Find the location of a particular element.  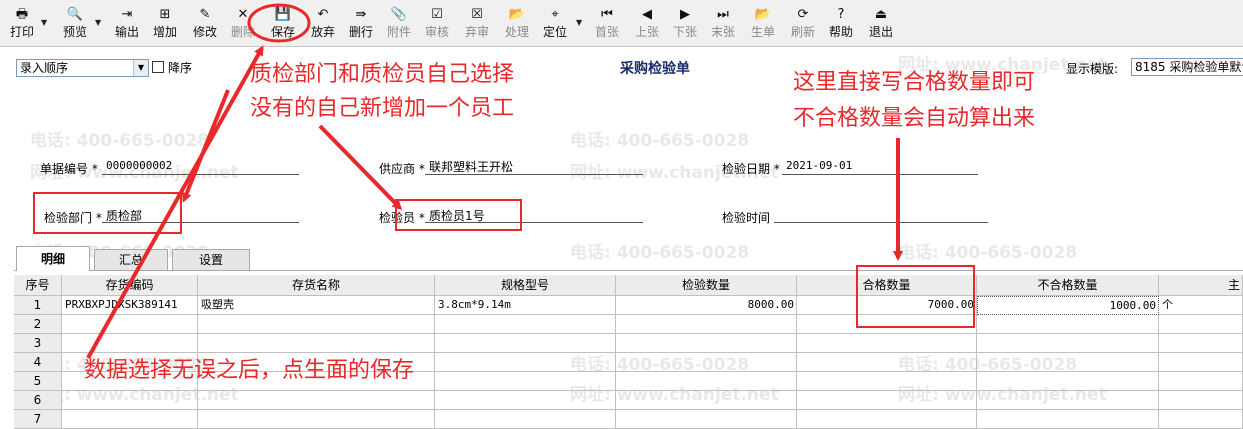

preview-button: 🔍 预览 is located at coordinates (75, 24).